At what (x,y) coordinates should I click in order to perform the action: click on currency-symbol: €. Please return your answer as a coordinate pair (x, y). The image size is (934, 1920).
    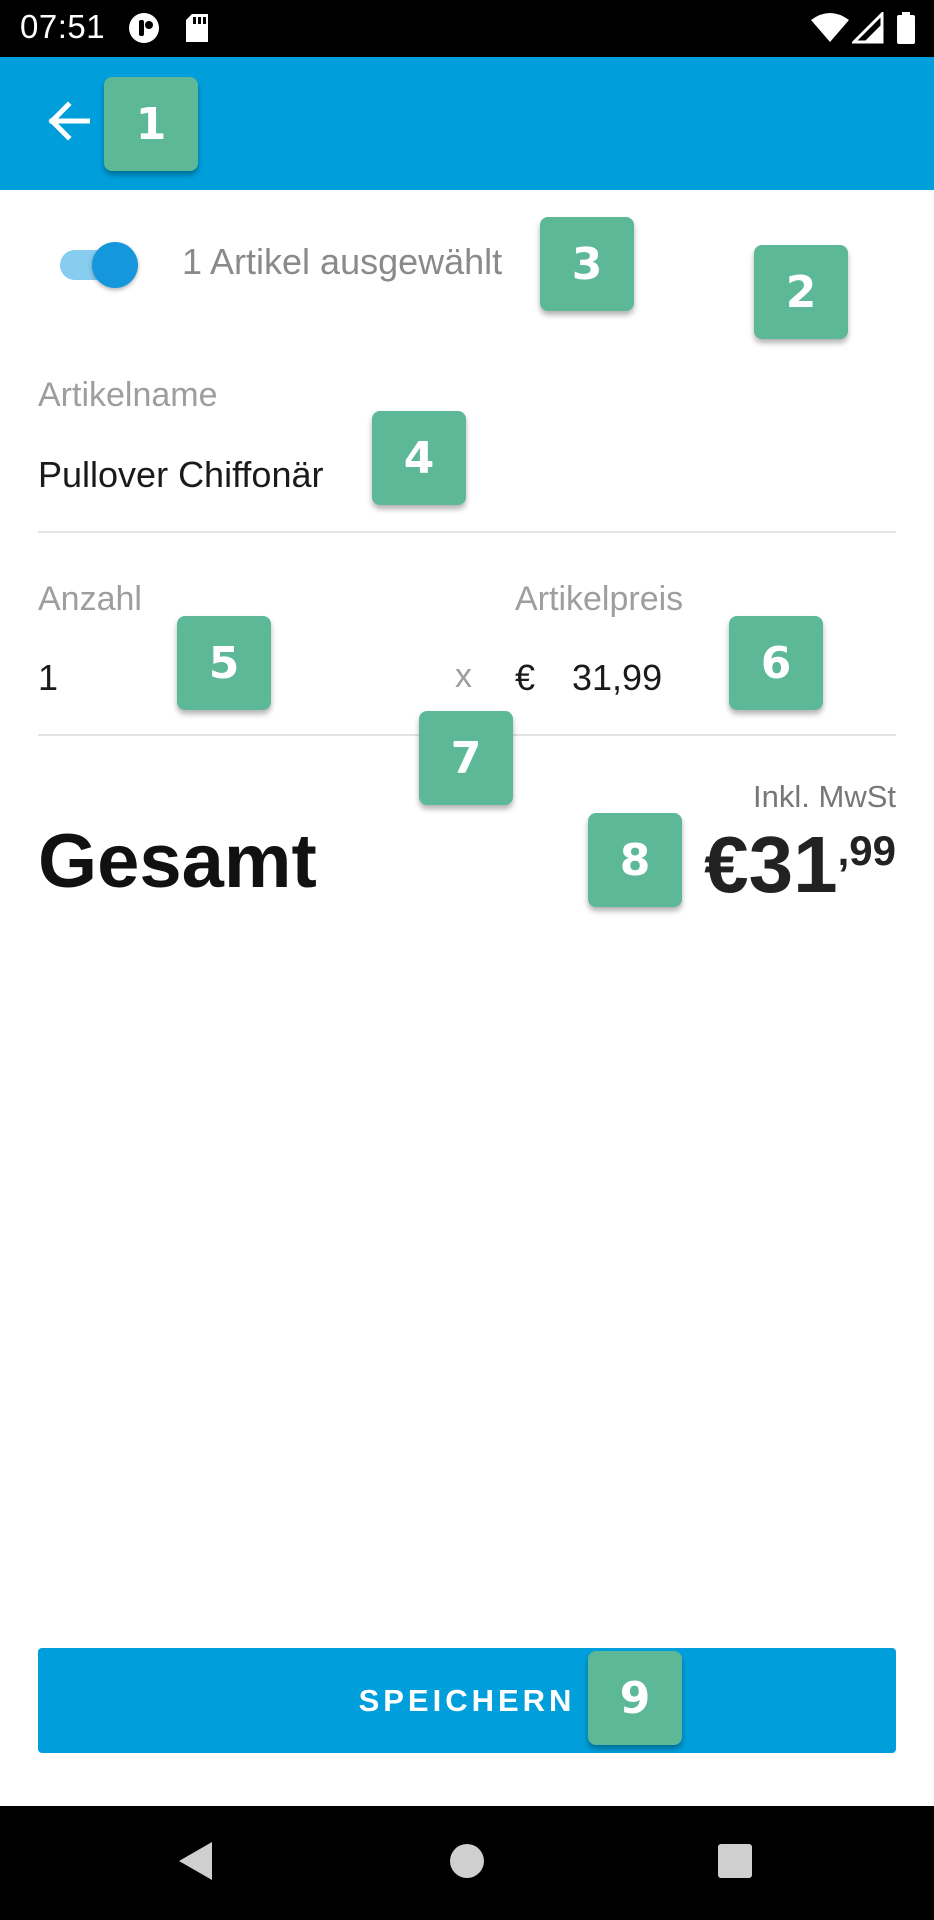
    Looking at the image, I should click on (525, 677).